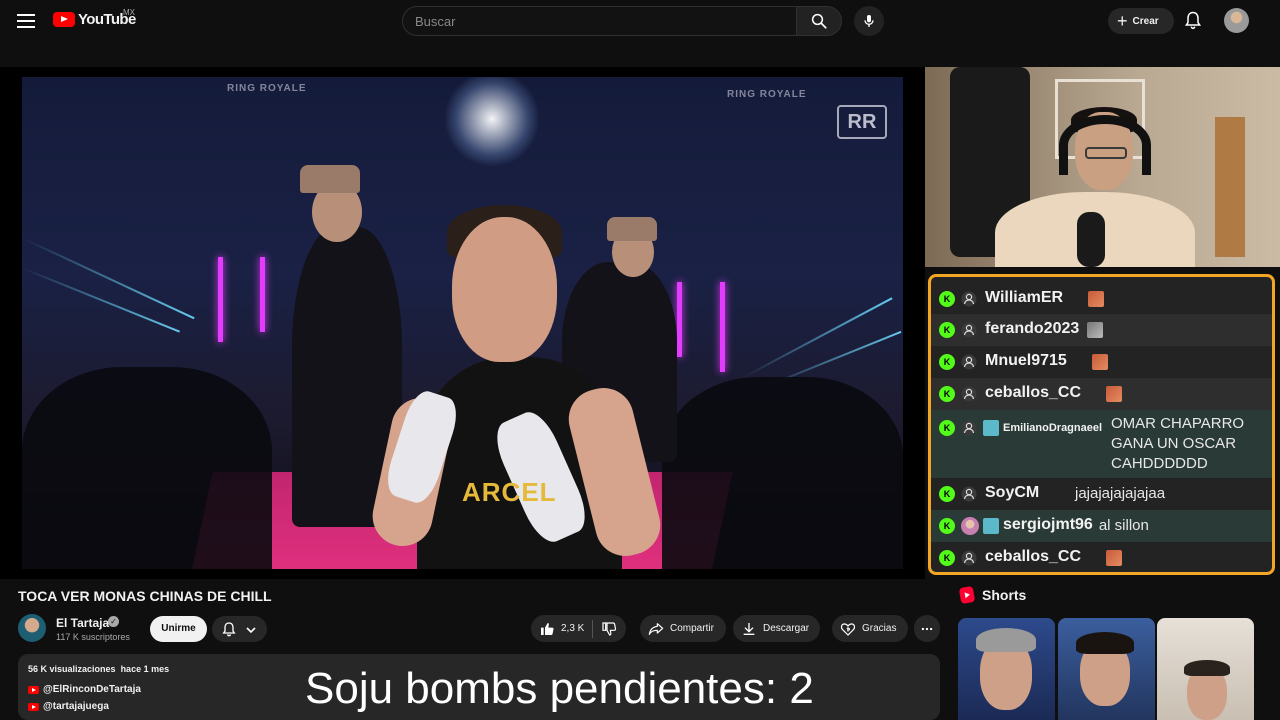  What do you see at coordinates (862, 122) in the screenshot?
I see `ring-royale-logo: RR` at bounding box center [862, 122].